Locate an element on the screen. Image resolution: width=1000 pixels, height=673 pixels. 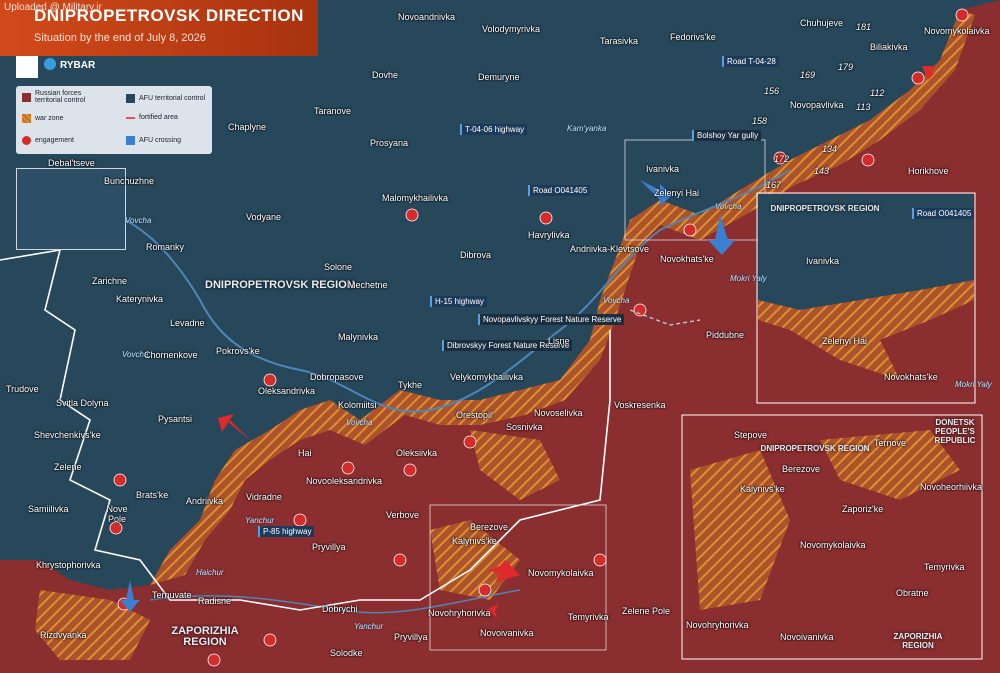
height-marker: 181 is located at coordinates (864, 27).